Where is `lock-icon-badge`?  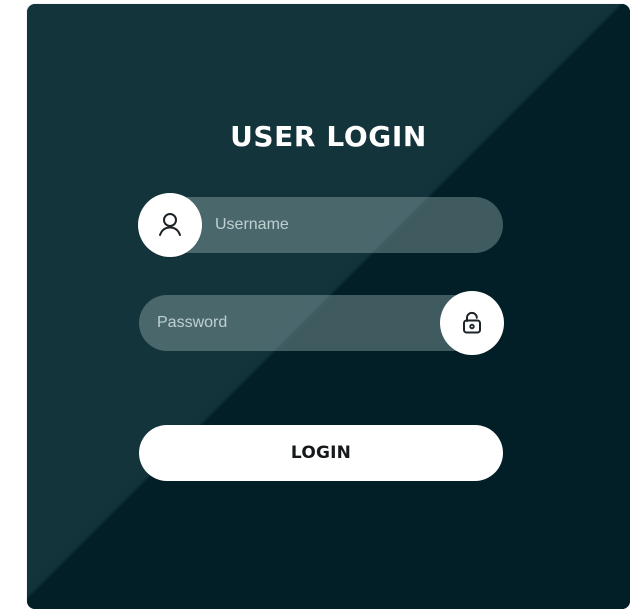
lock-icon-badge is located at coordinates (472, 323).